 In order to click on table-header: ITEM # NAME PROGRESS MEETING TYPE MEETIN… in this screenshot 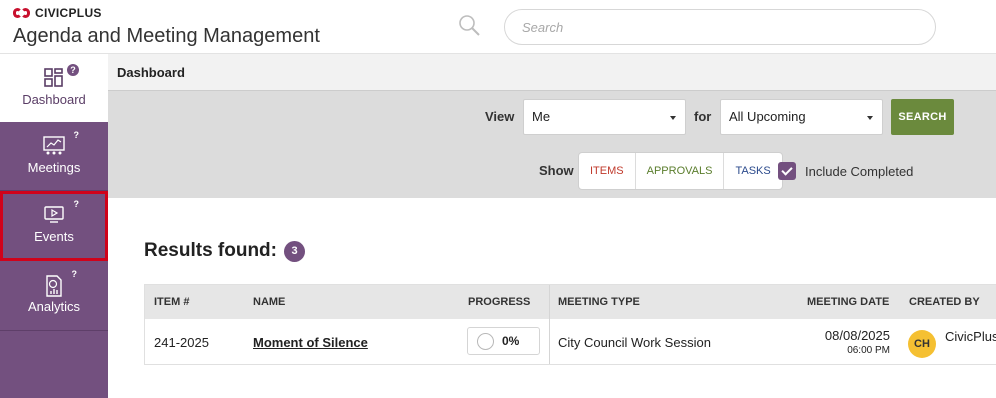, I will do `click(570, 302)`.